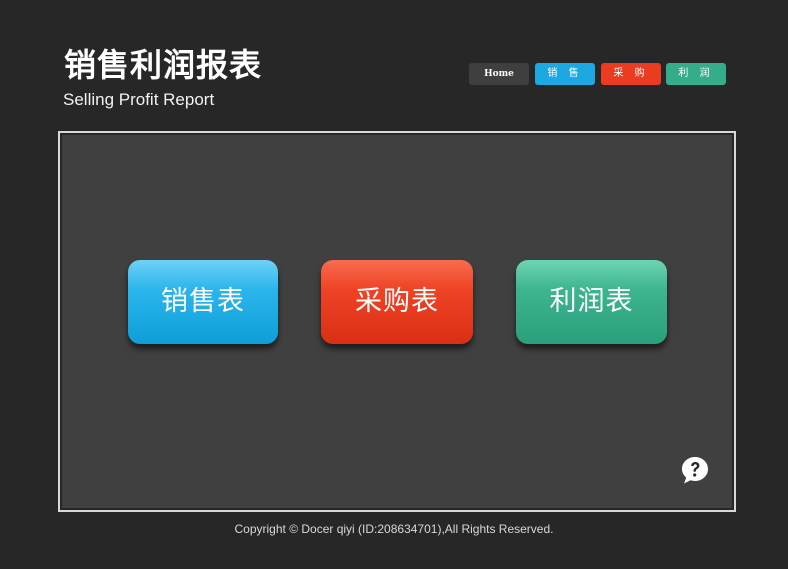 This screenshot has width=788, height=569. I want to click on nav-purchase-button: 采 购, so click(631, 74).